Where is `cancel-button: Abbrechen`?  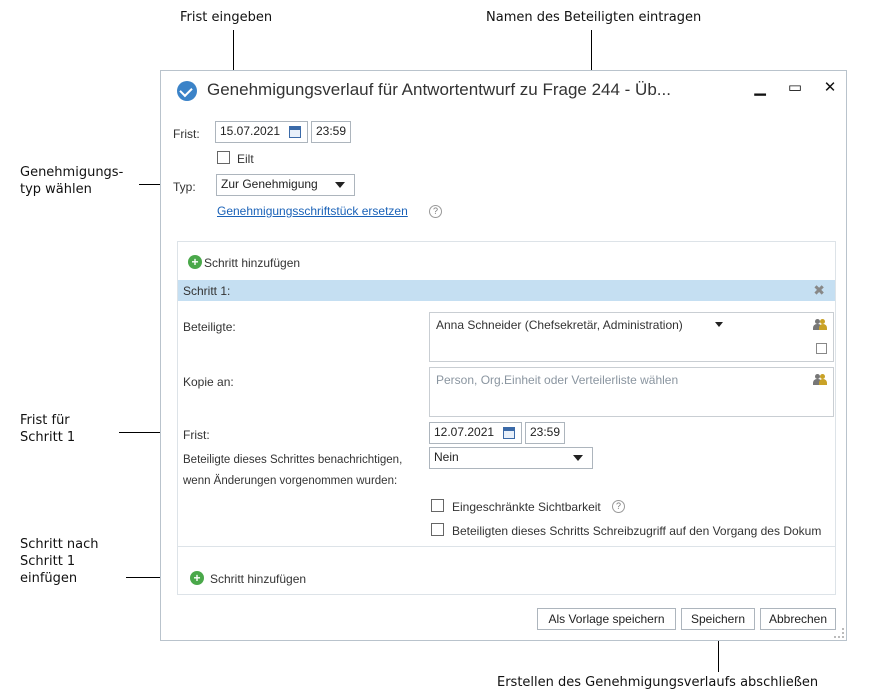 cancel-button: Abbrechen is located at coordinates (798, 619).